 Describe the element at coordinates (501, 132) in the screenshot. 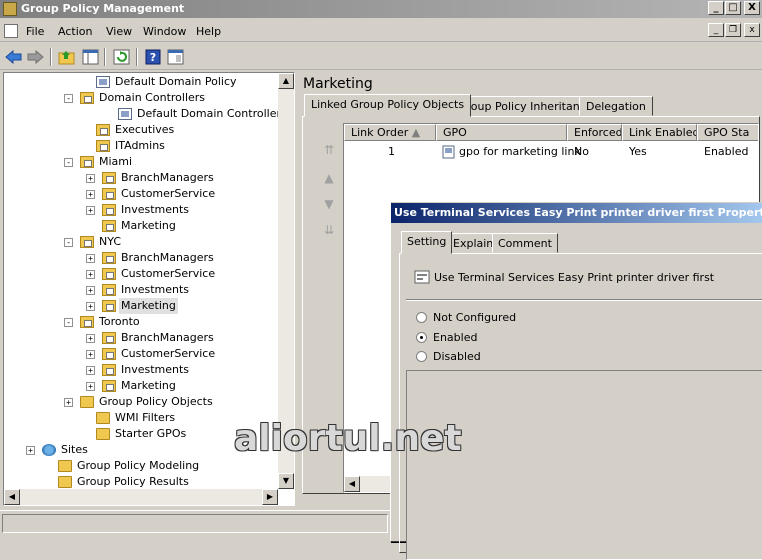

I see `col-gpo: GPO` at that location.